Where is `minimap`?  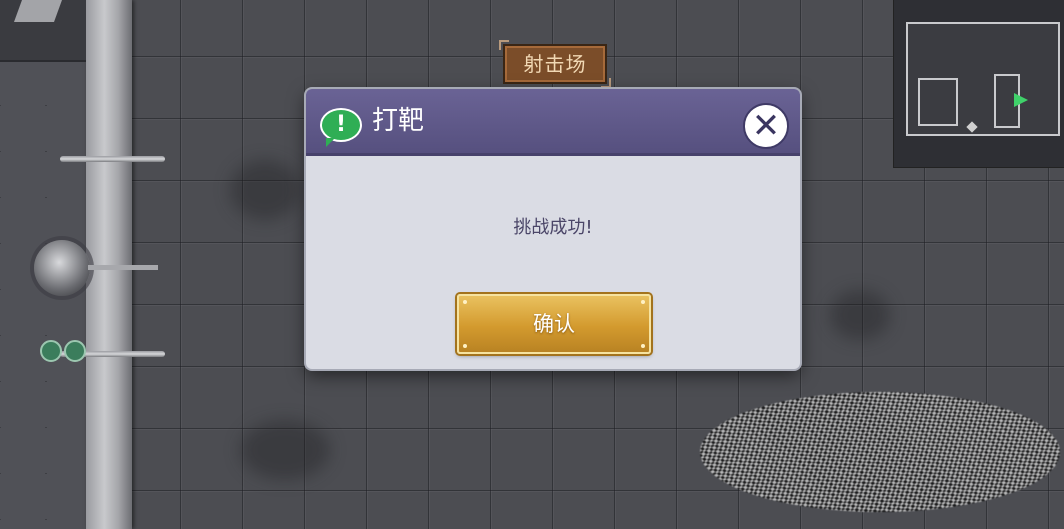 minimap is located at coordinates (978, 84).